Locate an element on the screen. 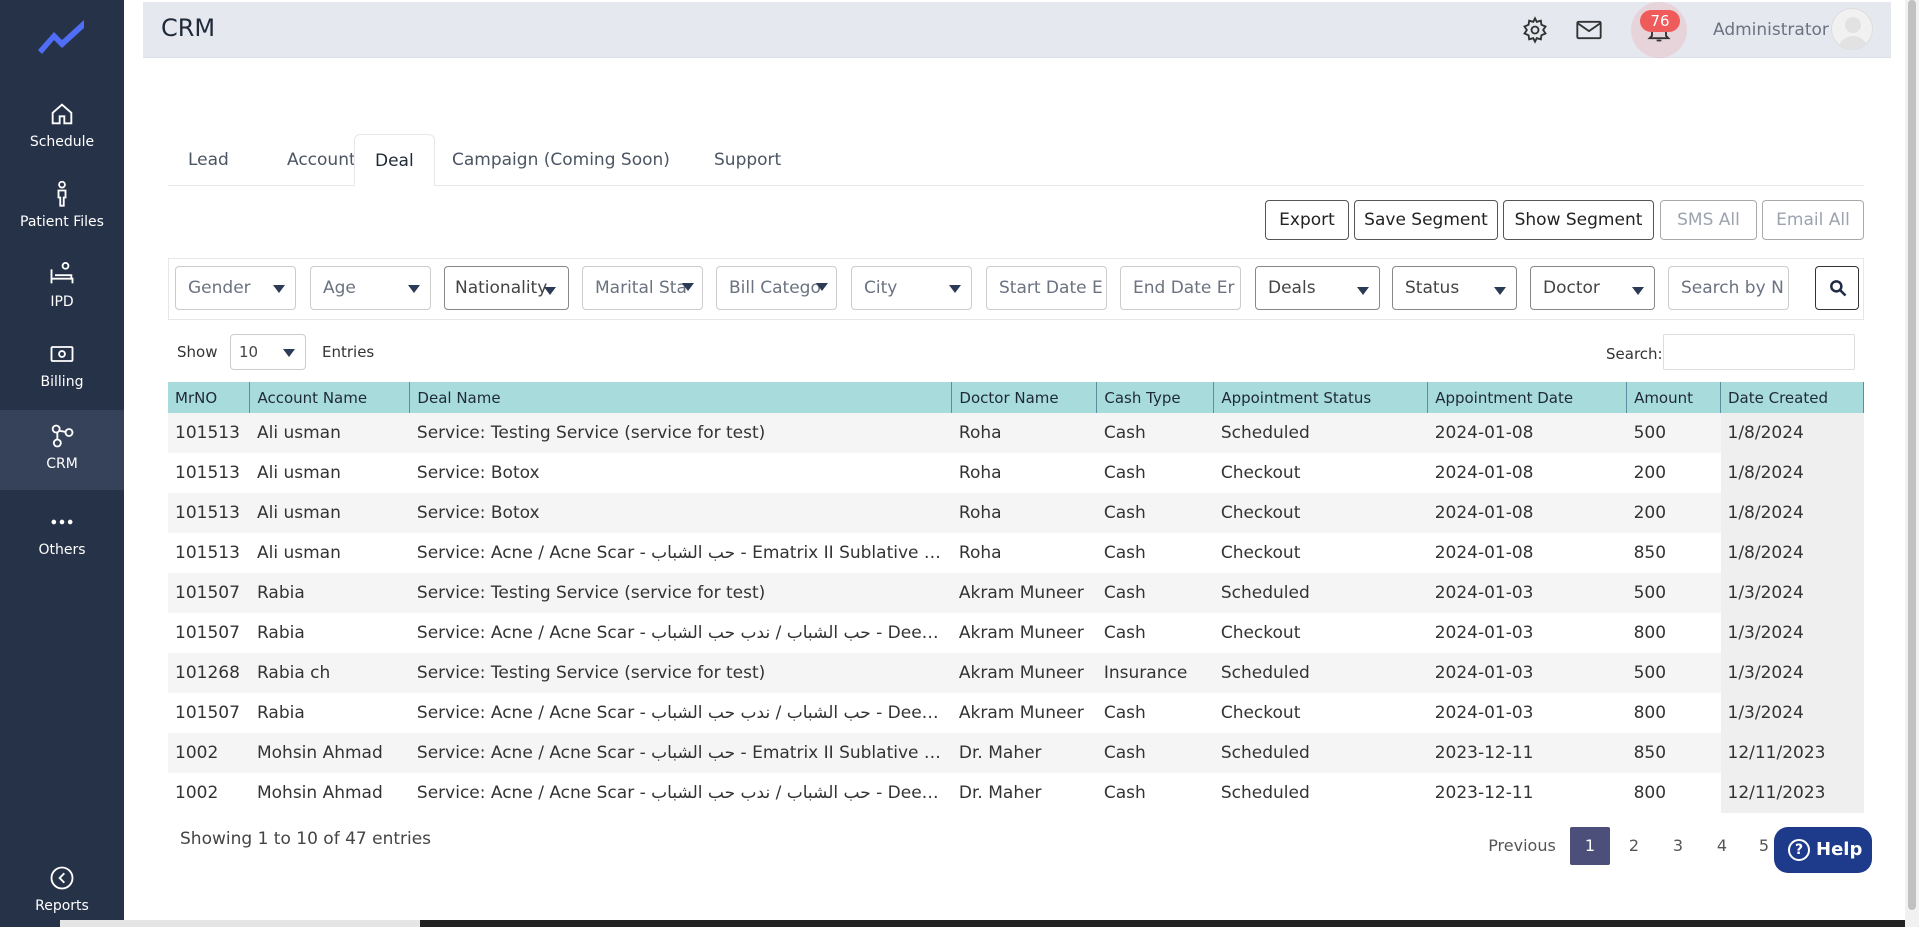 The width and height of the screenshot is (1919, 927). table-cell: Rabia is located at coordinates (329, 633).